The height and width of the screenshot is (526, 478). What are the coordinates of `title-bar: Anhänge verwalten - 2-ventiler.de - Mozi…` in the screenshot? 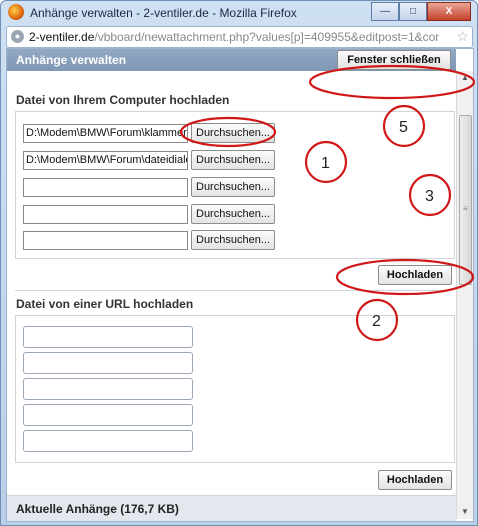 It's located at (239, 13).